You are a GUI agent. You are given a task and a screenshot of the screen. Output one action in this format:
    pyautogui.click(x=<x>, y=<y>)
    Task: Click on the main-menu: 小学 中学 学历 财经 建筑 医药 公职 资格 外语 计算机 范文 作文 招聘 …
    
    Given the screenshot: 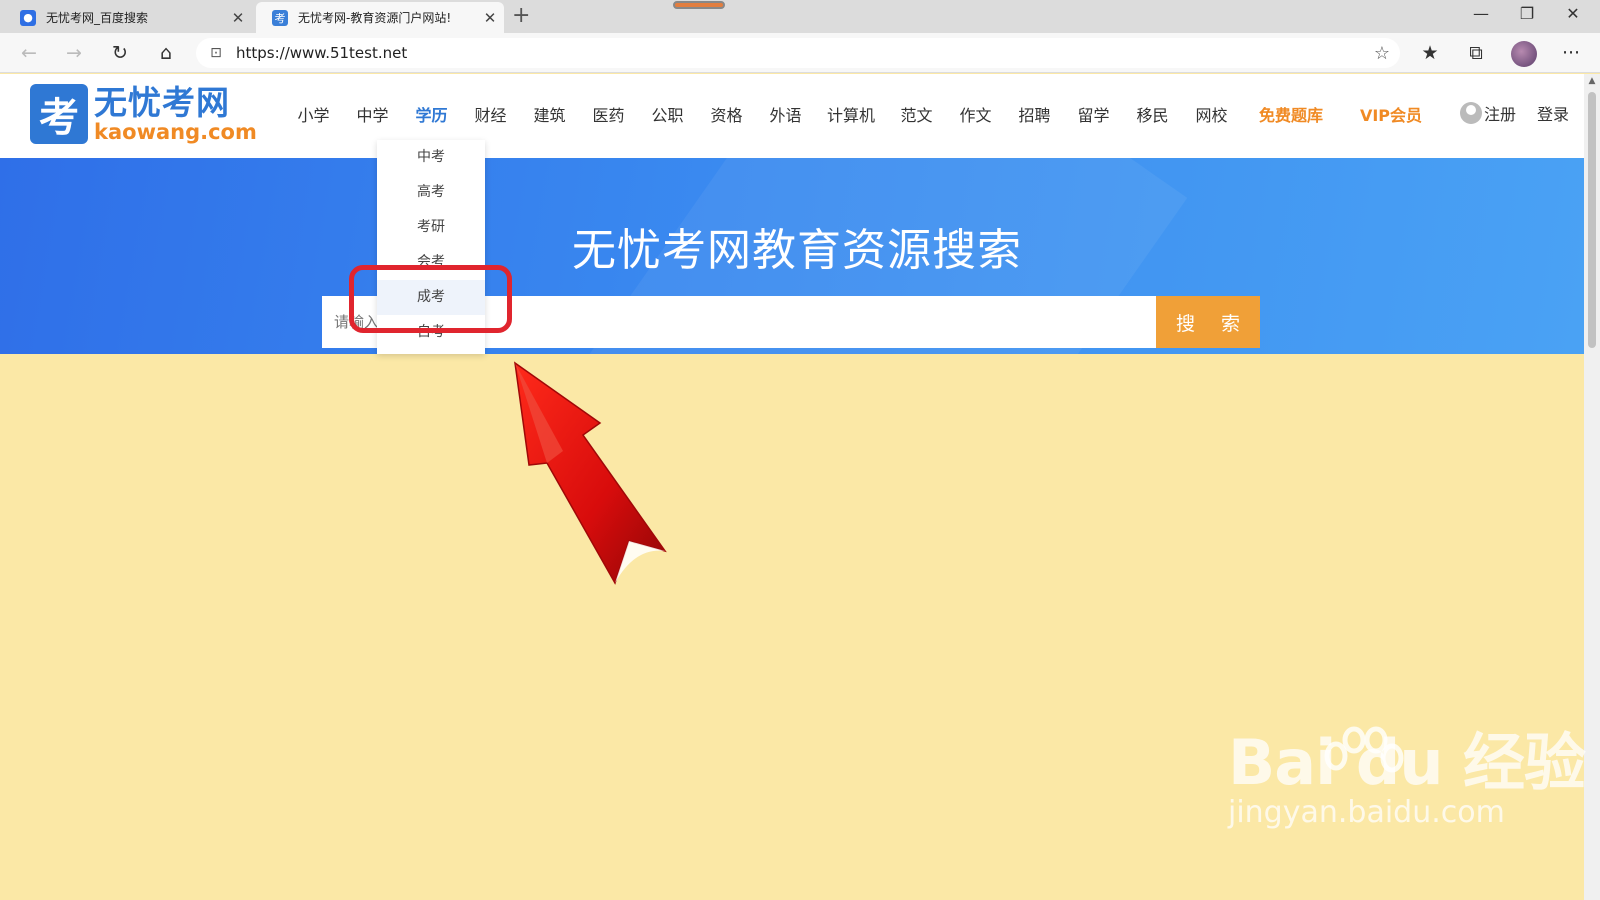 What is the action you would take?
    pyautogui.click(x=862, y=114)
    